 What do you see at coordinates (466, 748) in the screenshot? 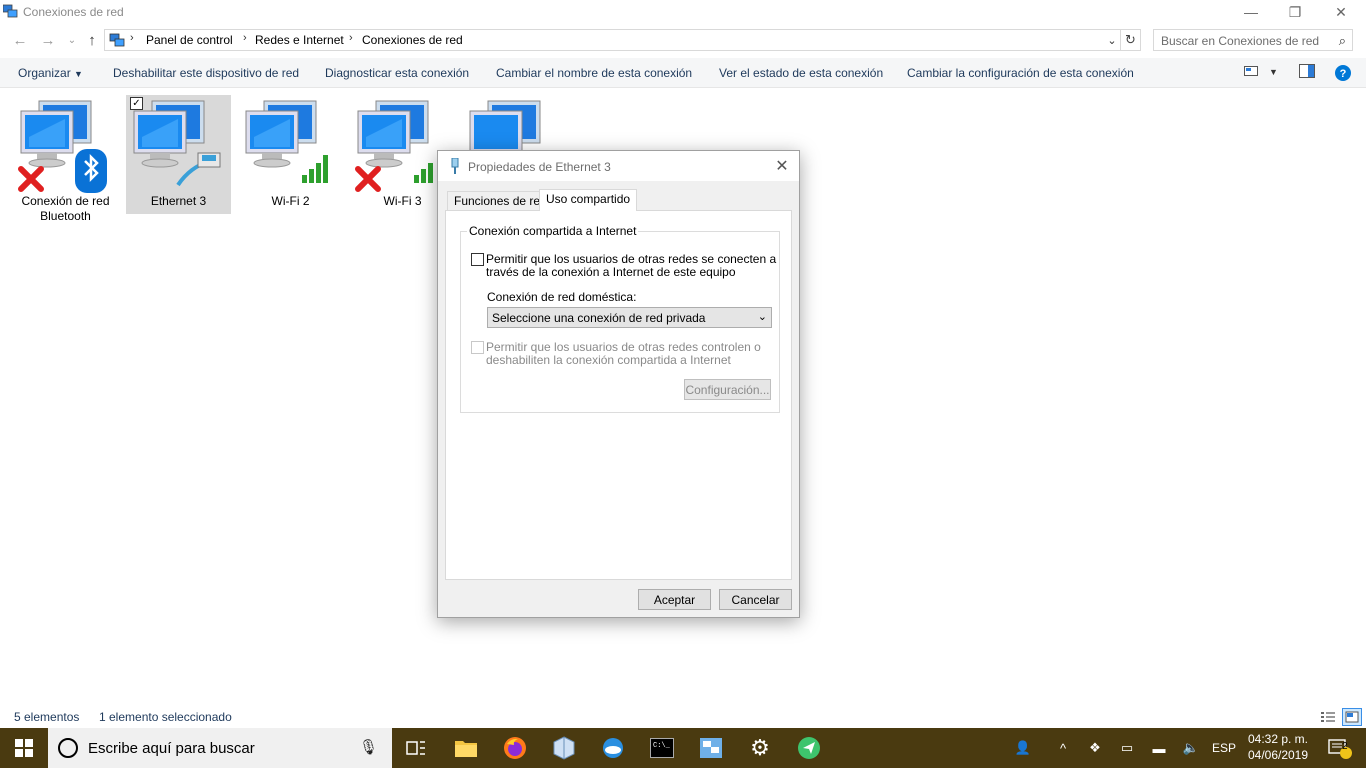
I see `file-explorer-icon` at bounding box center [466, 748].